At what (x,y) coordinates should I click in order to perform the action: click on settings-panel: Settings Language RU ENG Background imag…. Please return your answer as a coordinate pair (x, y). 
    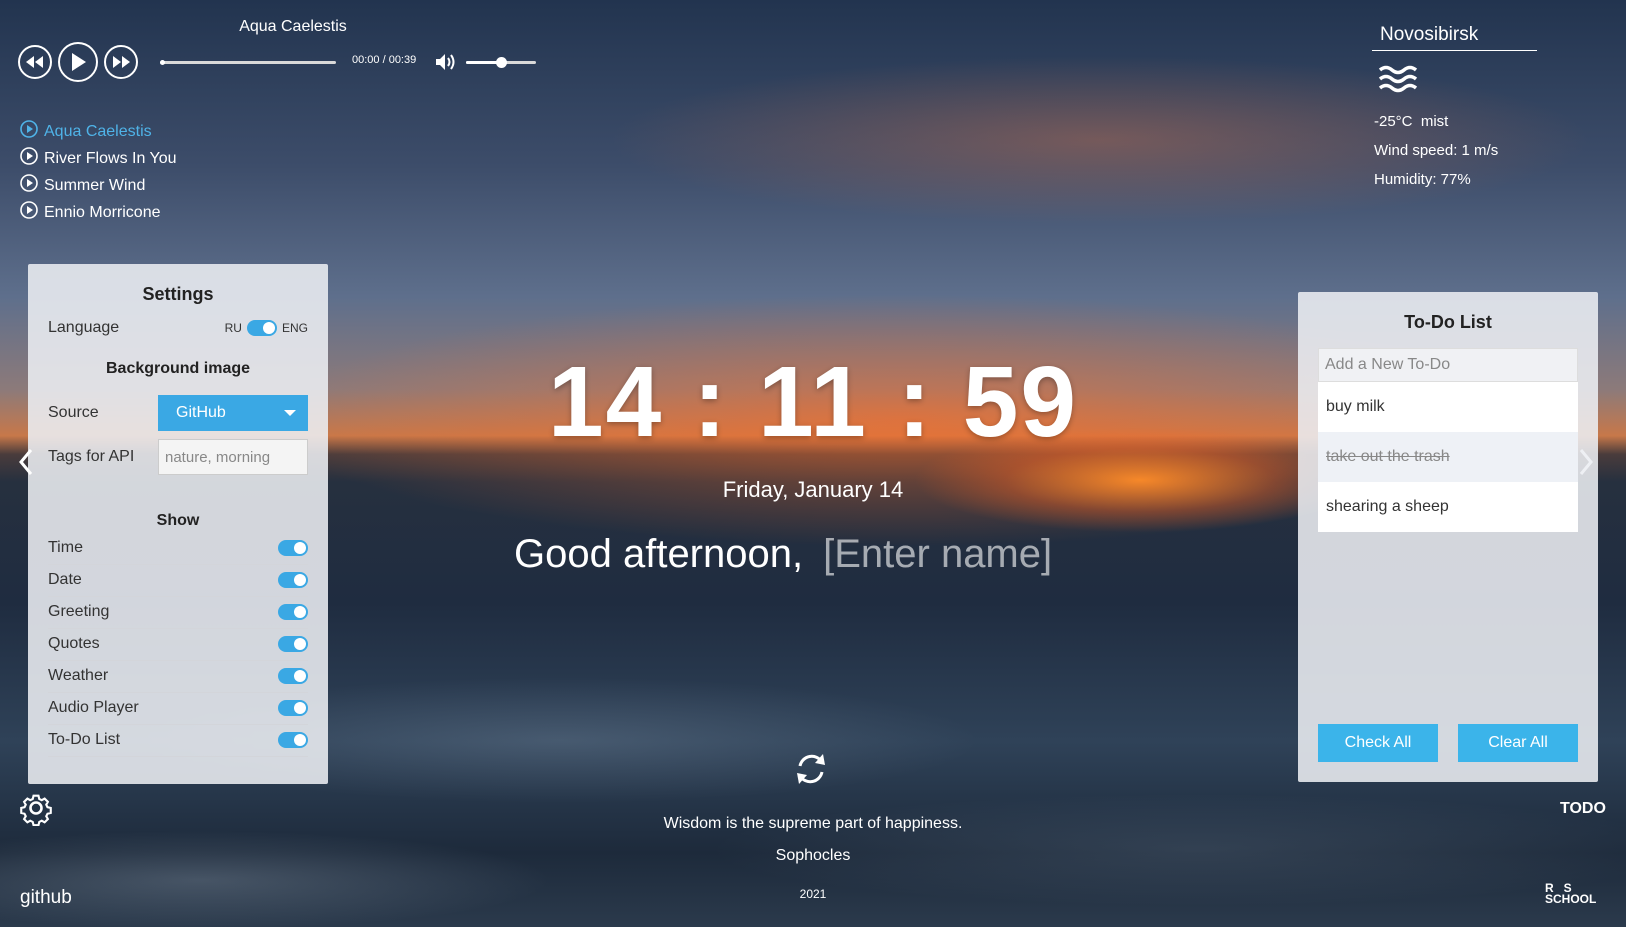
    Looking at the image, I should click on (178, 524).